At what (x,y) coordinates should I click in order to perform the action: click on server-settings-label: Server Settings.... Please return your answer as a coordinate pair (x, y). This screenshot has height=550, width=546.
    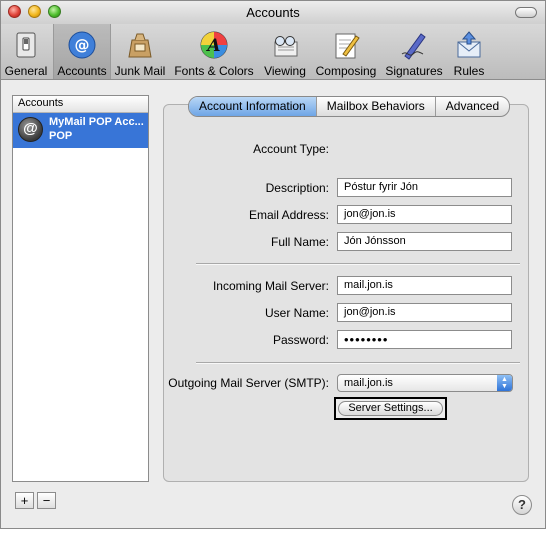
    Looking at the image, I should click on (390, 408).